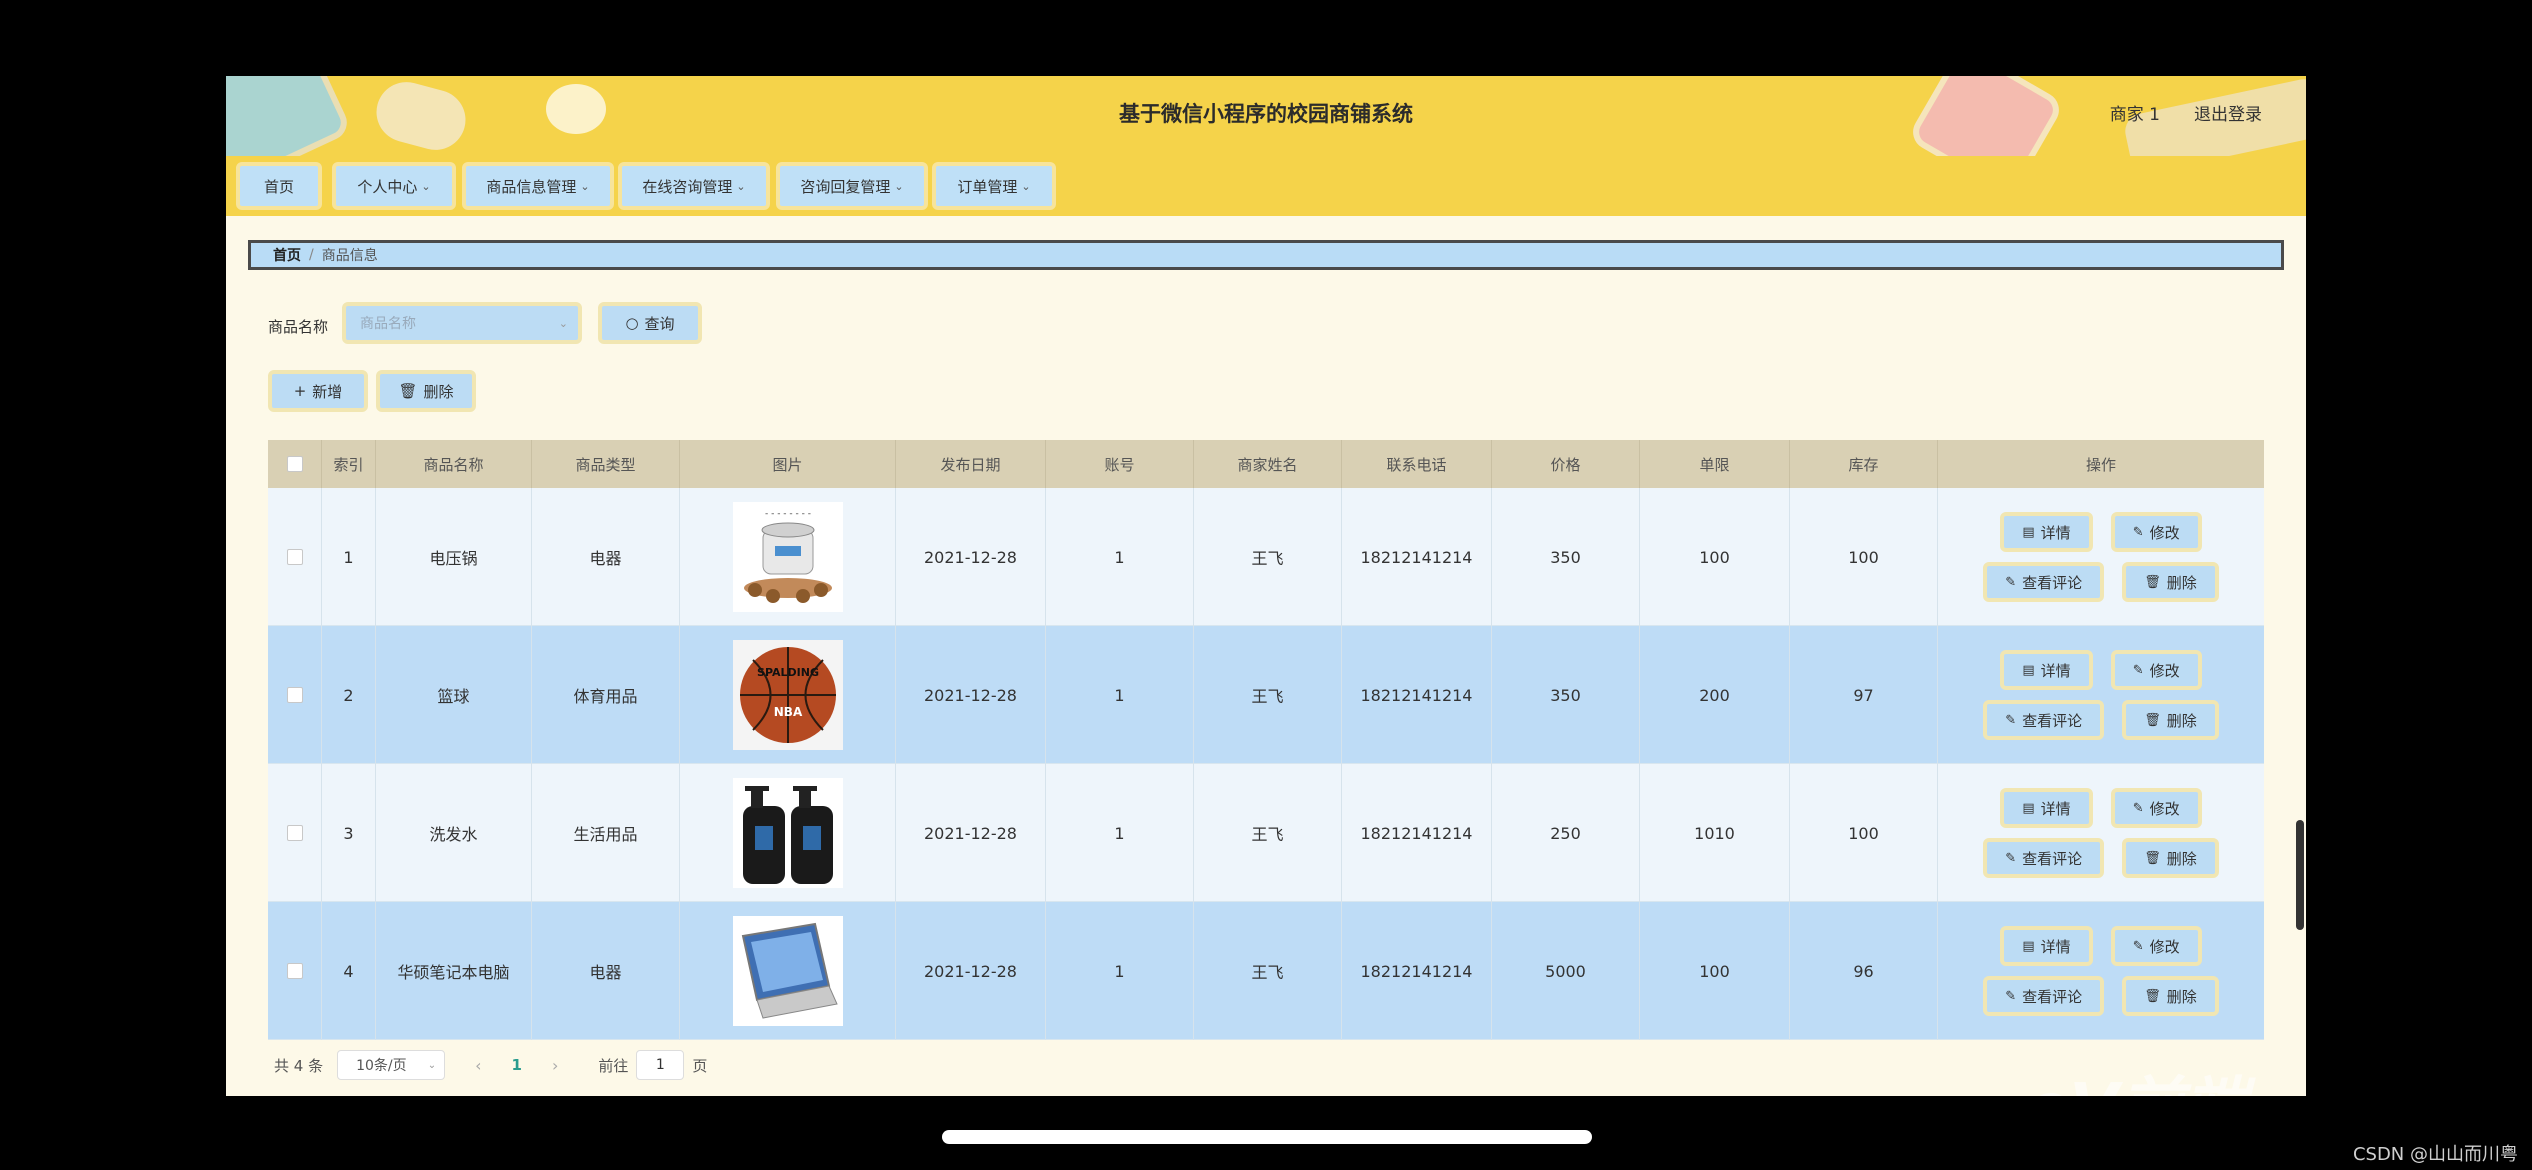 This screenshot has width=2532, height=1170. I want to click on nav-reply-management: 咨询回复管理 ⌄, so click(852, 186).